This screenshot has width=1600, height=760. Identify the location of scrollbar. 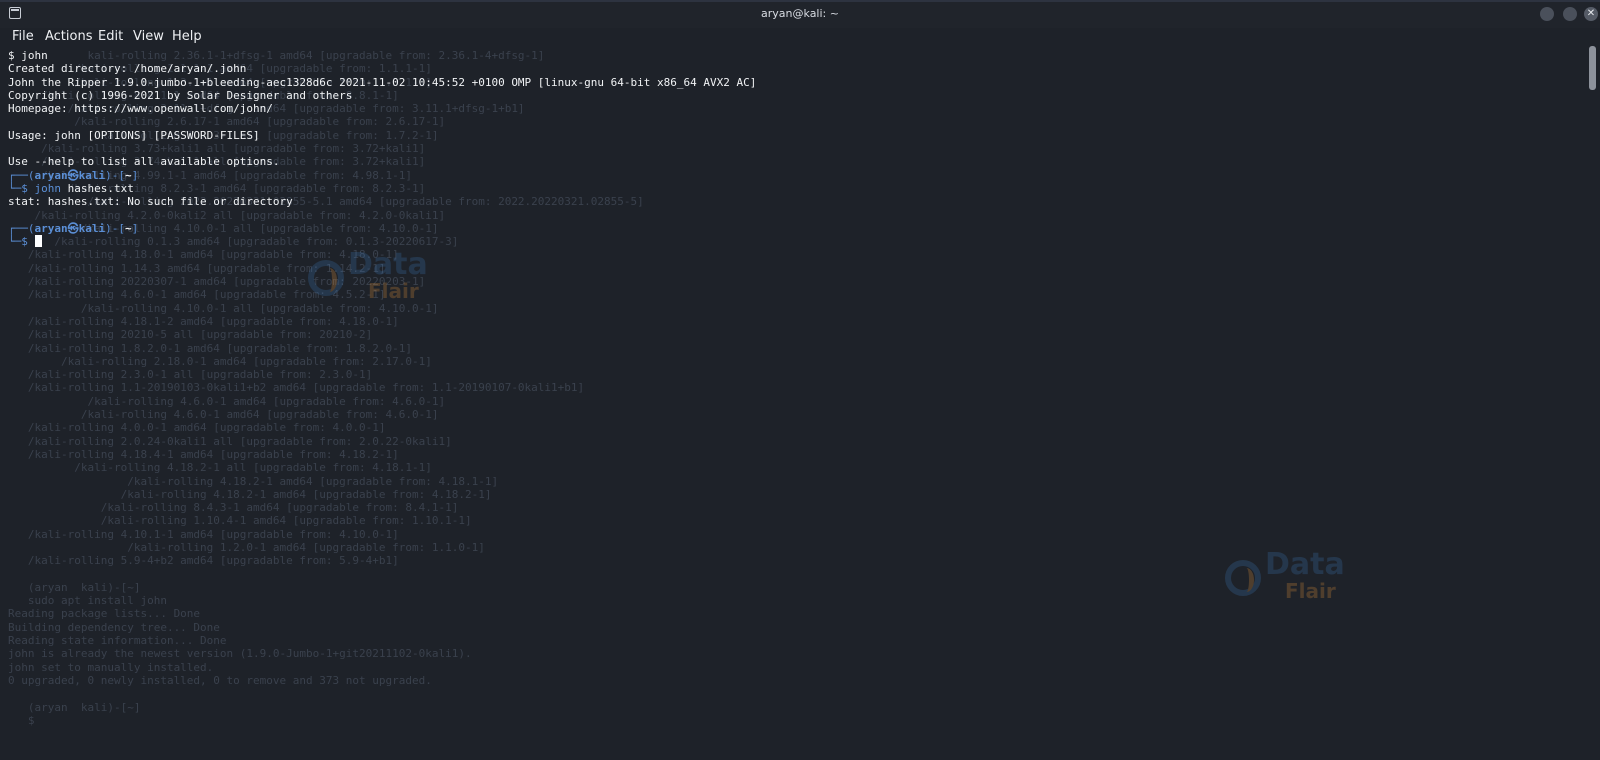
(1592, 396).